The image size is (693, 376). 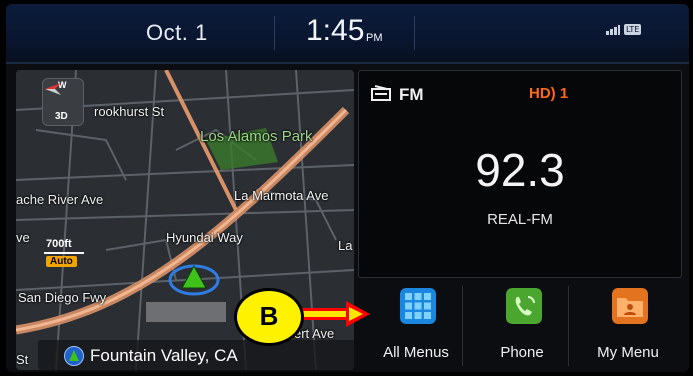 I want to click on street-label: San Diego Fwy, so click(x=62, y=297).